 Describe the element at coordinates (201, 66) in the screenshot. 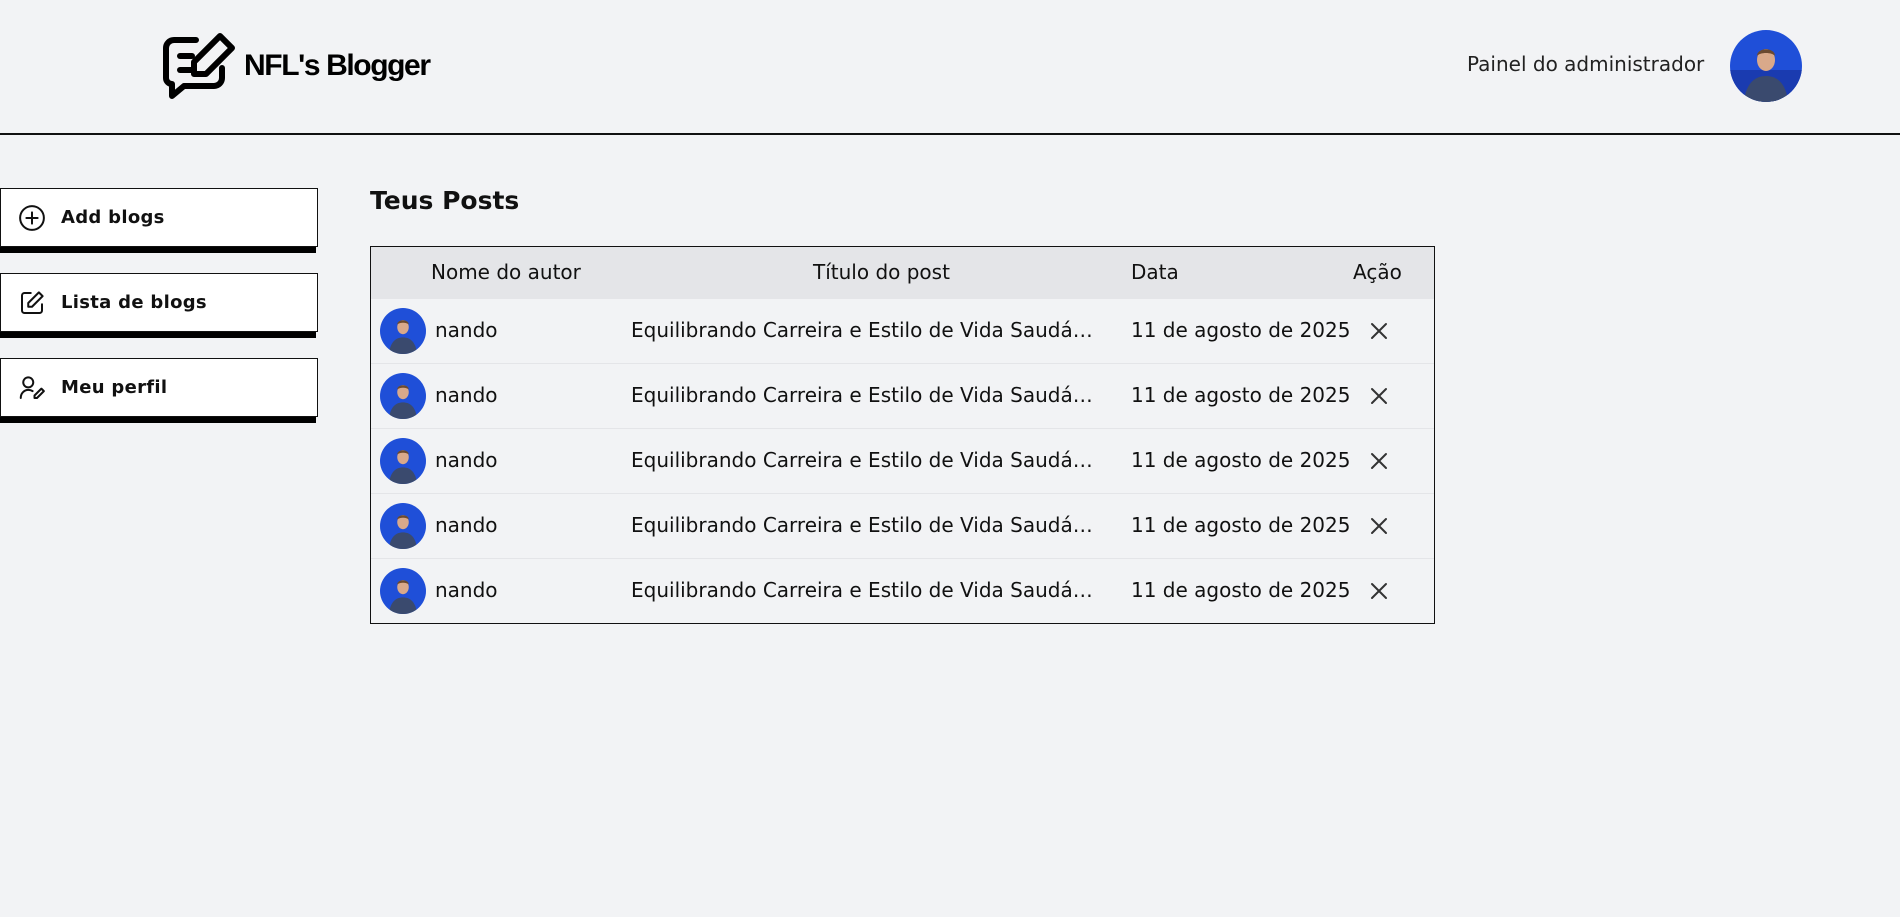

I see `chat-pencil-icon` at that location.